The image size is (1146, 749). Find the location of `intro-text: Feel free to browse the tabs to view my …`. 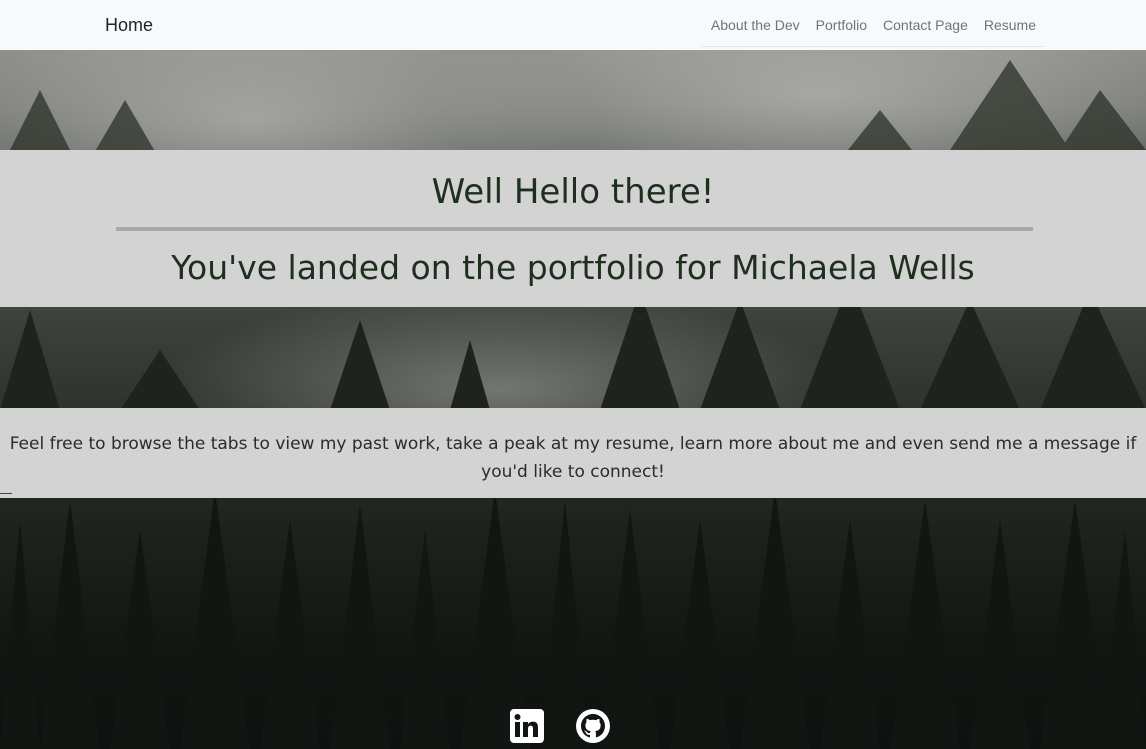

intro-text: Feel free to browse the tabs to view my … is located at coordinates (573, 458).